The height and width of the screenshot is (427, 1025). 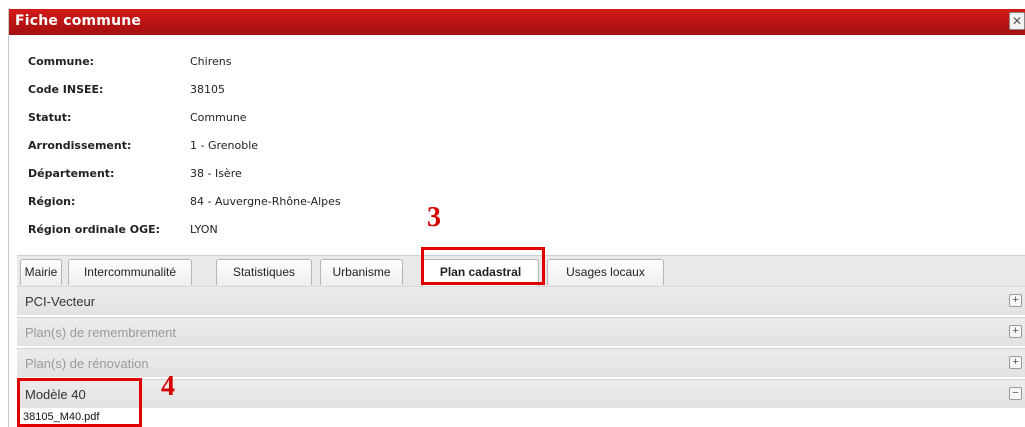 What do you see at coordinates (100, 332) in the screenshot?
I see `accordion-label: Plan(s) de remembrement` at bounding box center [100, 332].